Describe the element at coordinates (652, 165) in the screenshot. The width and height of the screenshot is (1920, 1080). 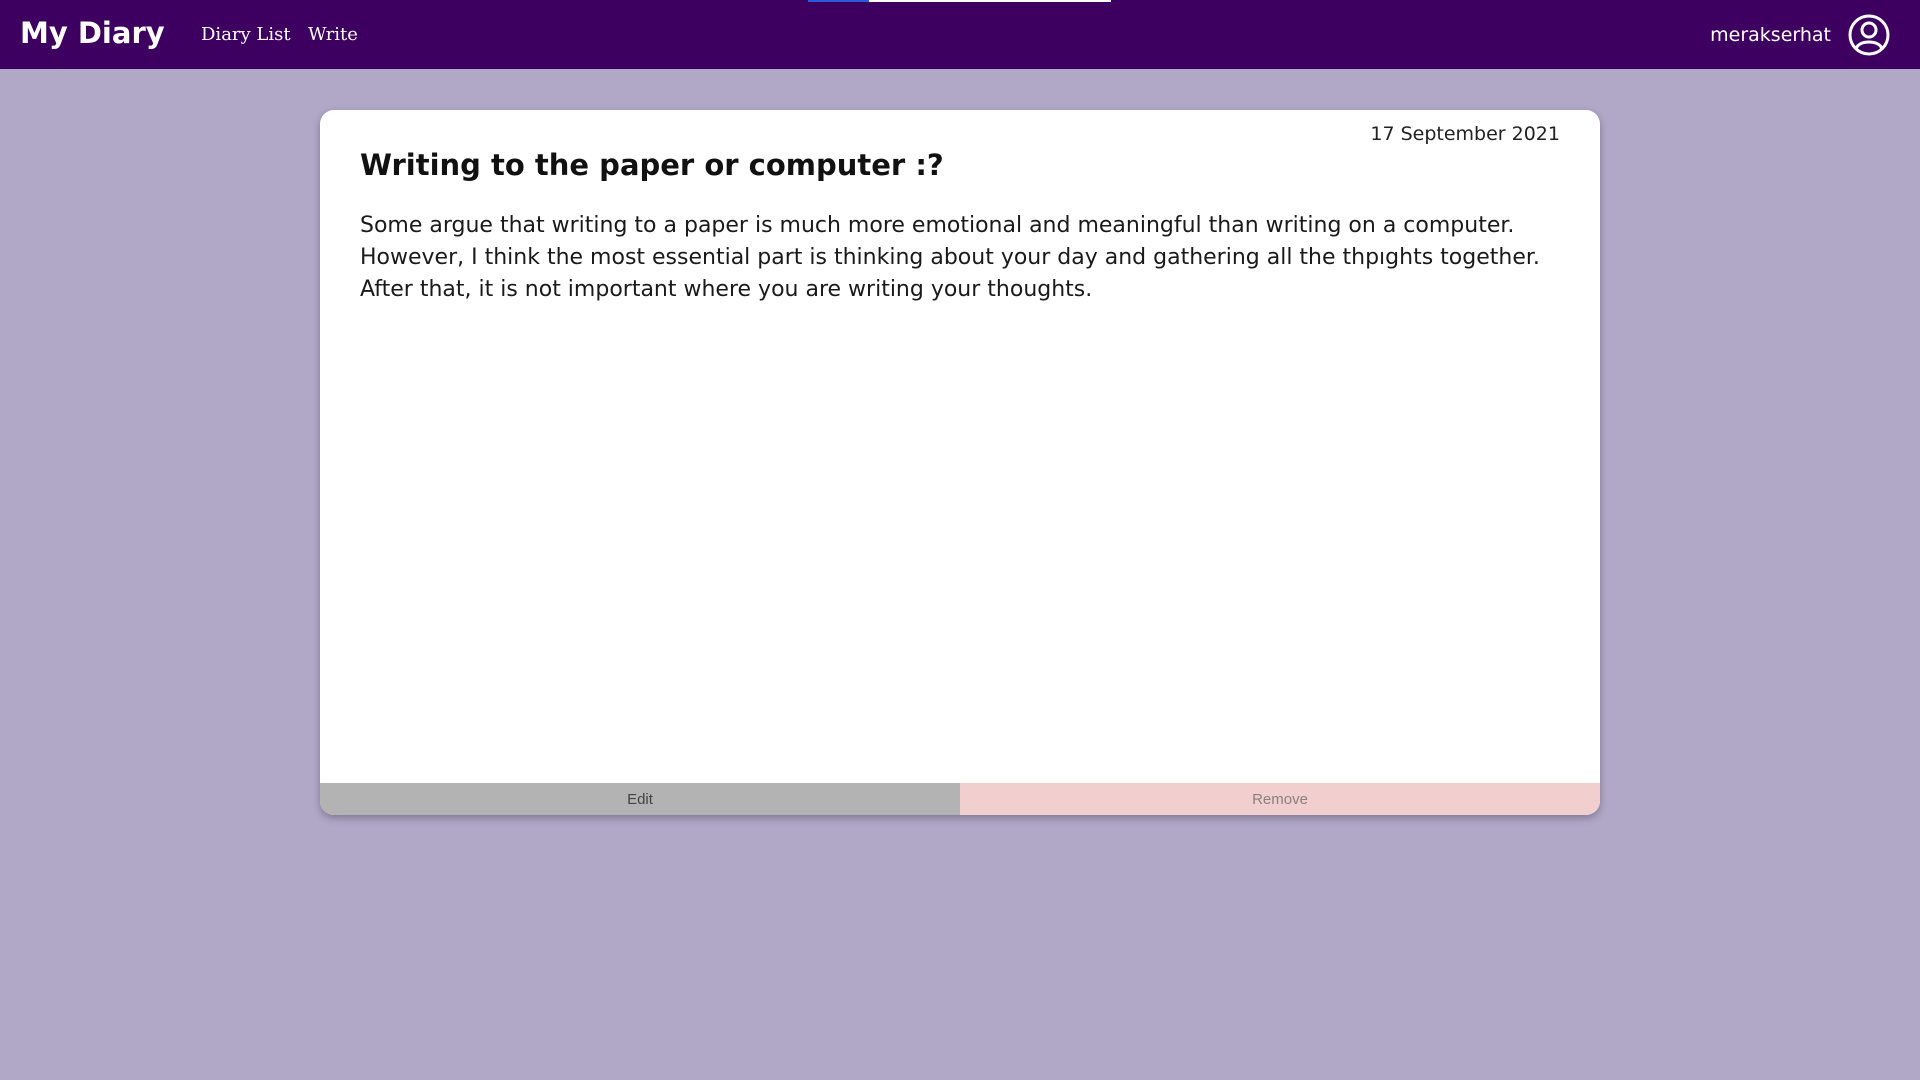
I see `entry-title: Writing to the paper or computer :?` at that location.